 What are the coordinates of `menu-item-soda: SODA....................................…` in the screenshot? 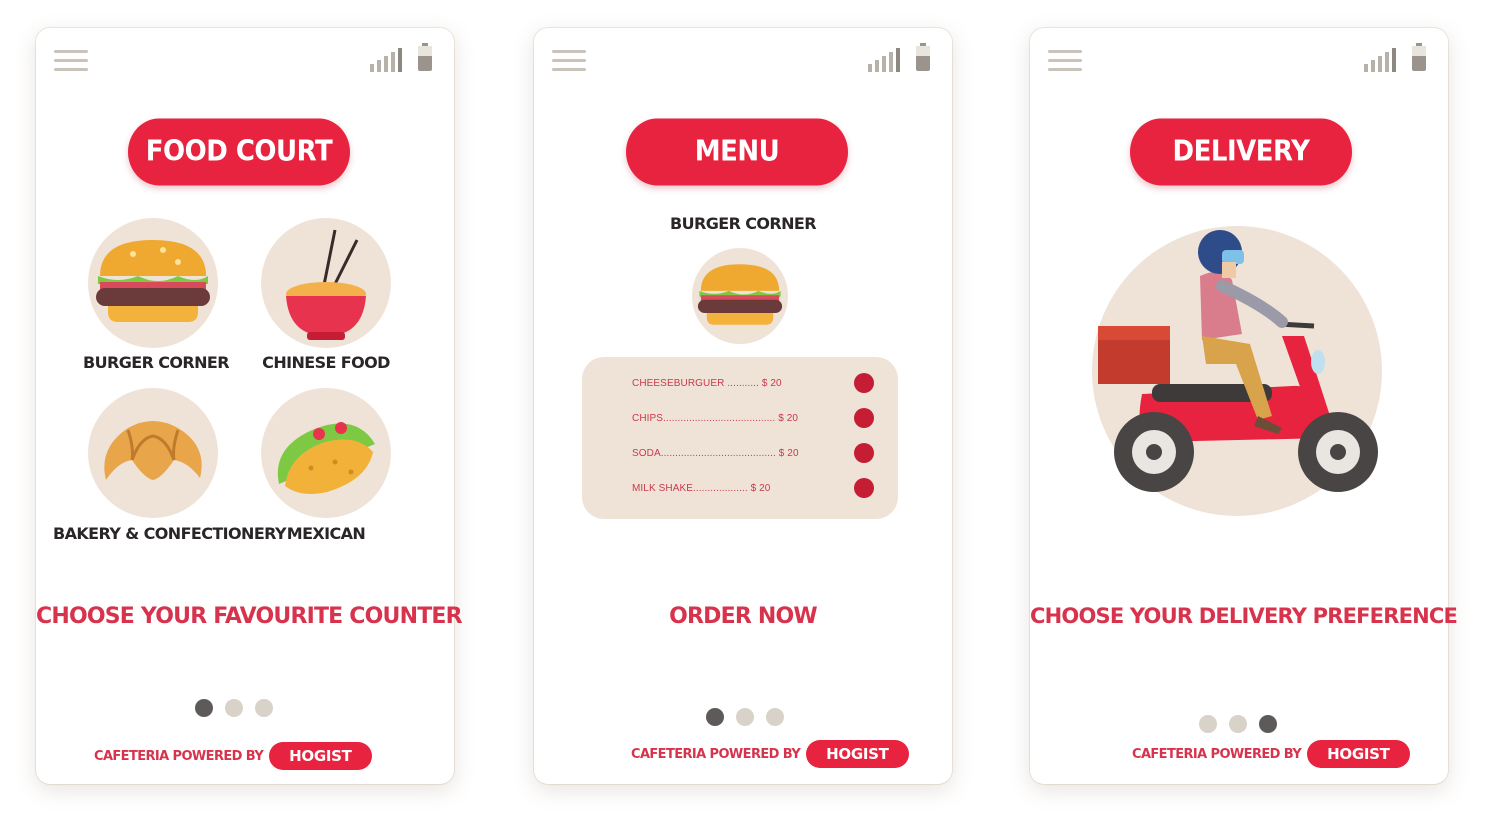 It's located at (762, 453).